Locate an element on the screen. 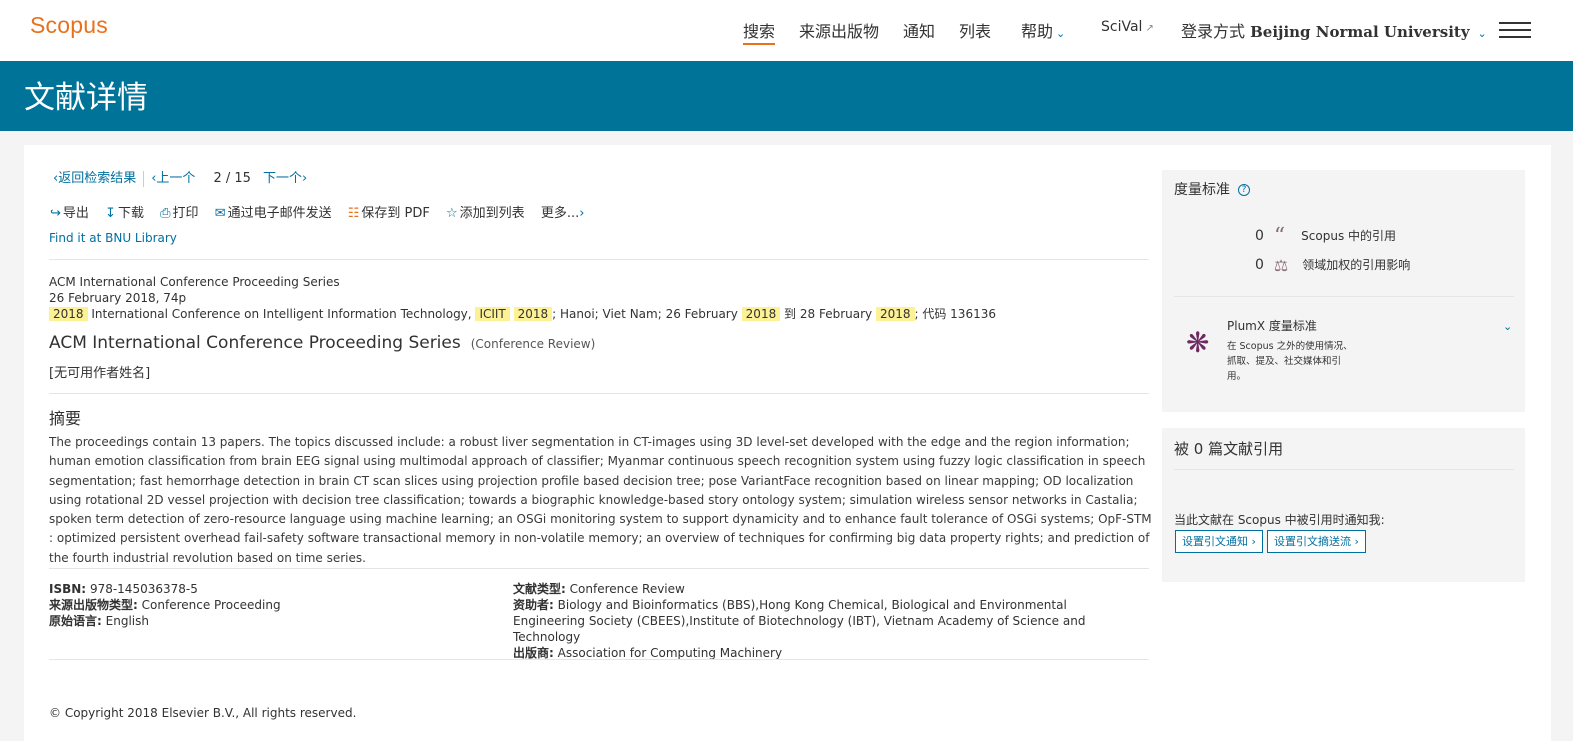  save-pdf-button: ☷ 保存到 PDF is located at coordinates (389, 213).